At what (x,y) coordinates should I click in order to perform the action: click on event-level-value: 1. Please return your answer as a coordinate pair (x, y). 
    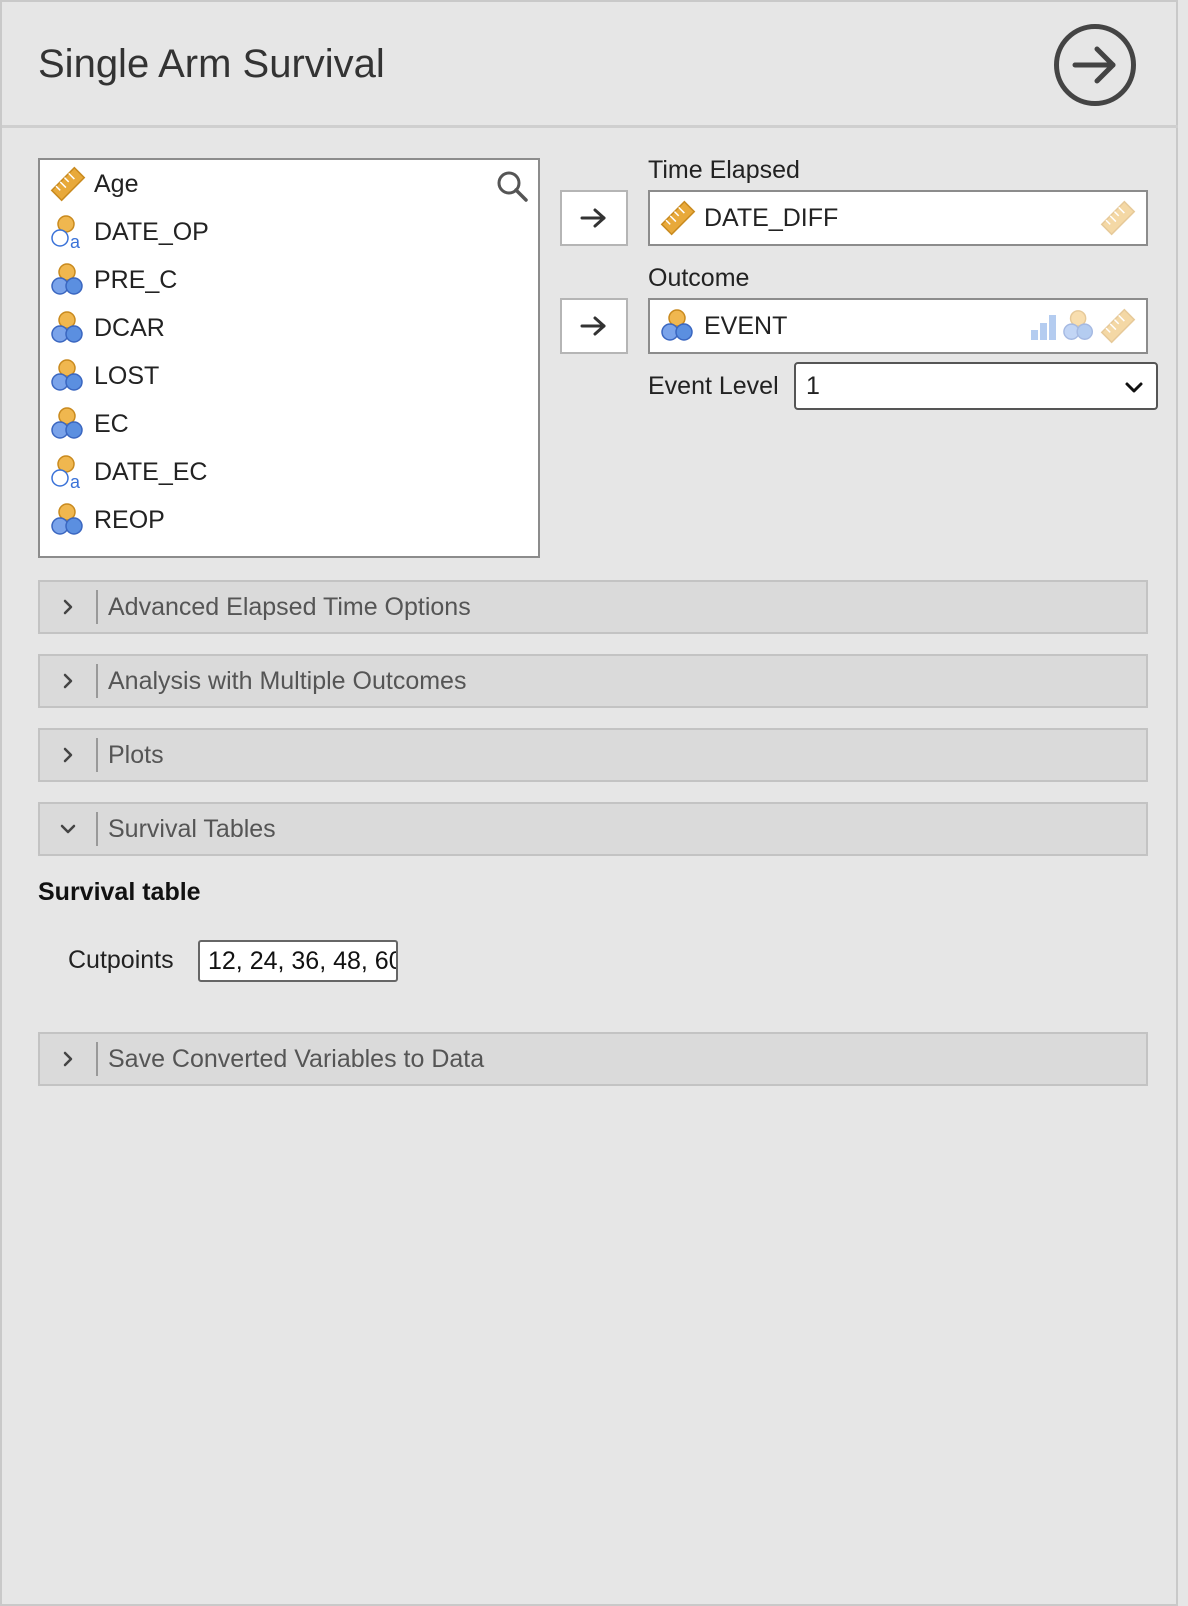
    Looking at the image, I should click on (813, 385).